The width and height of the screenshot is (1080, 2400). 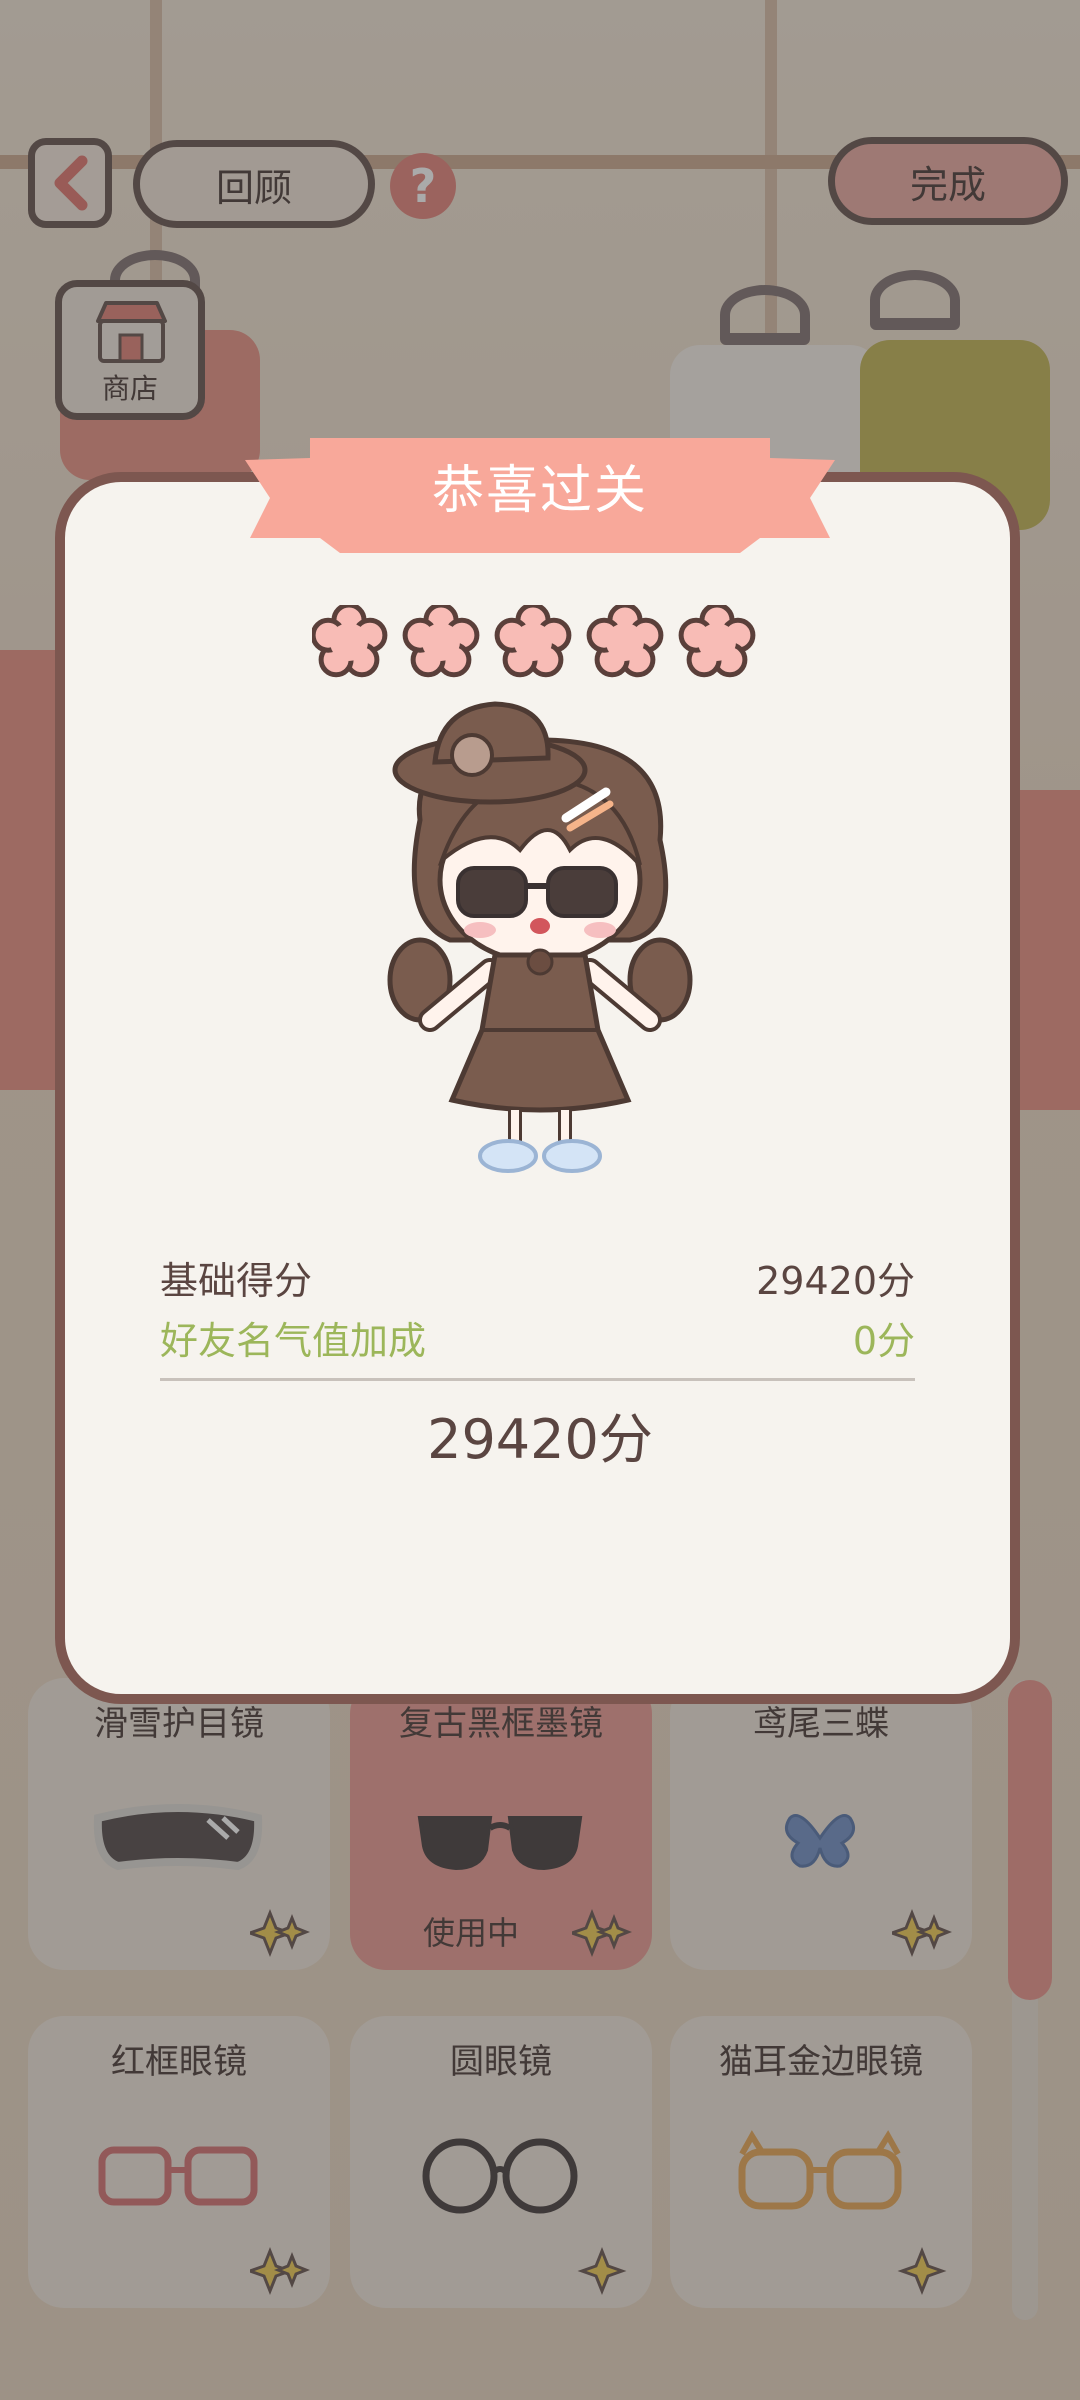 What do you see at coordinates (539, 491) in the screenshot?
I see `dialog-title: 恭喜过关` at bounding box center [539, 491].